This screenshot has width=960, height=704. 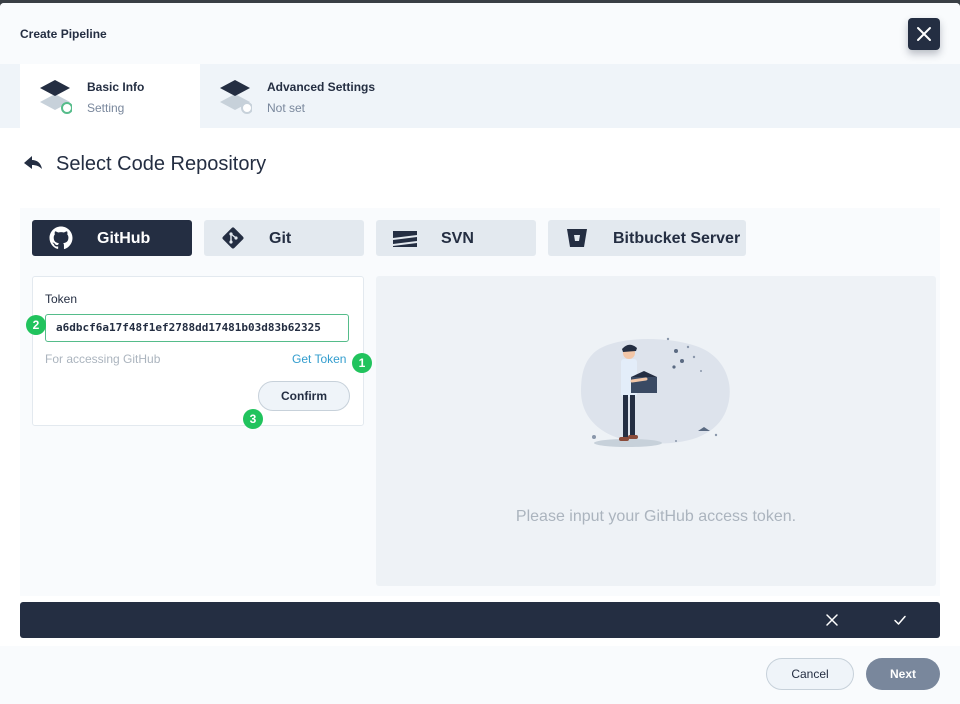 I want to click on empty-state-message: Please input your GitHub access token., so click(x=656, y=516).